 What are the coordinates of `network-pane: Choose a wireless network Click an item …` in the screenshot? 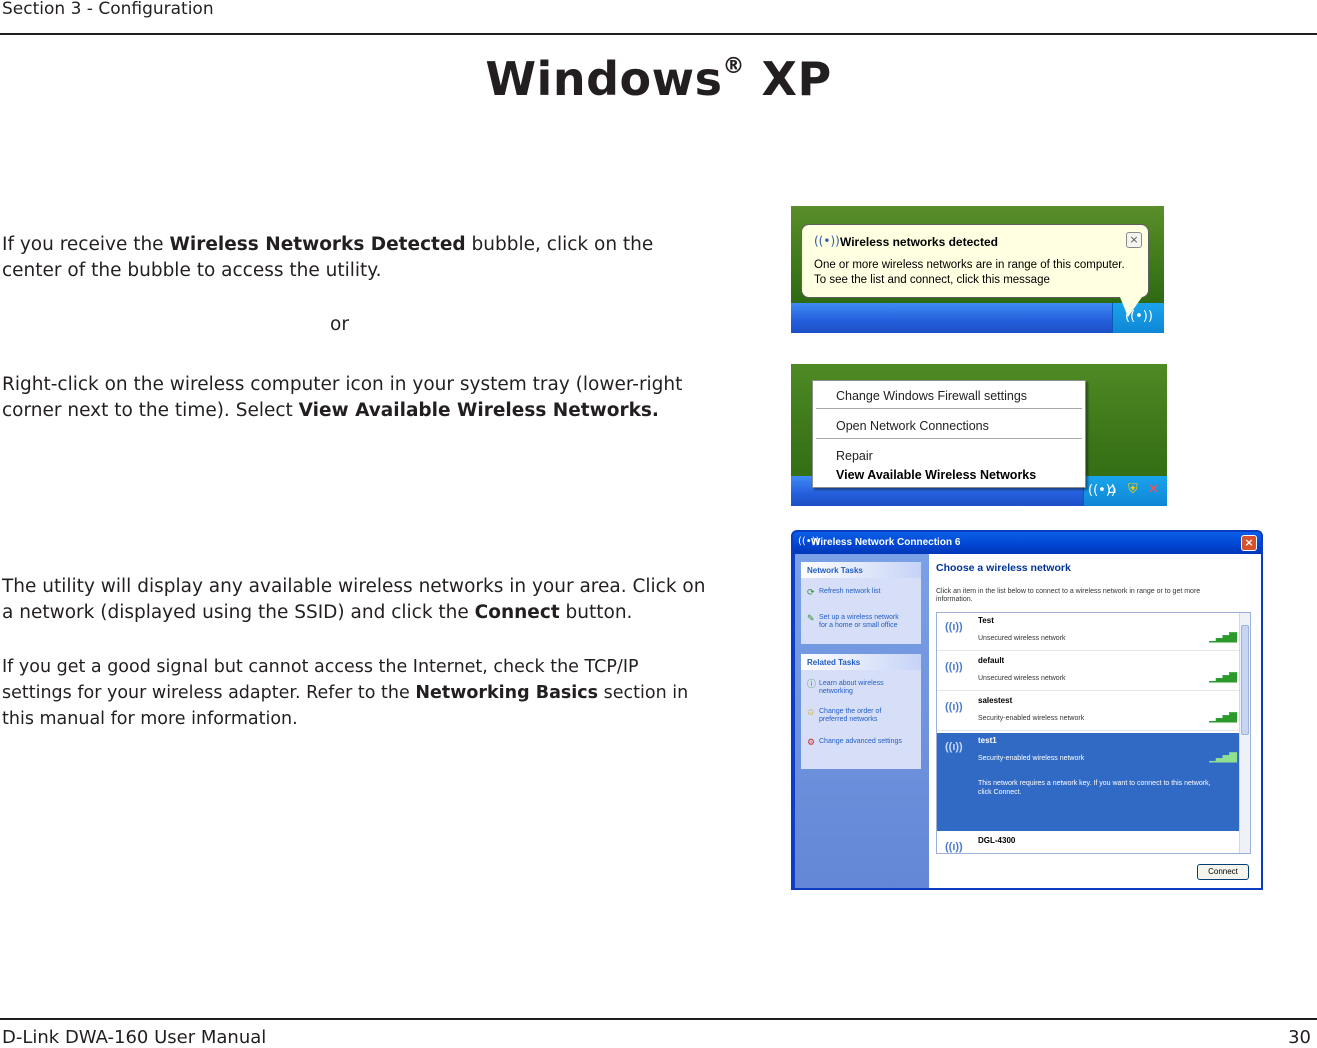 It's located at (1095, 721).